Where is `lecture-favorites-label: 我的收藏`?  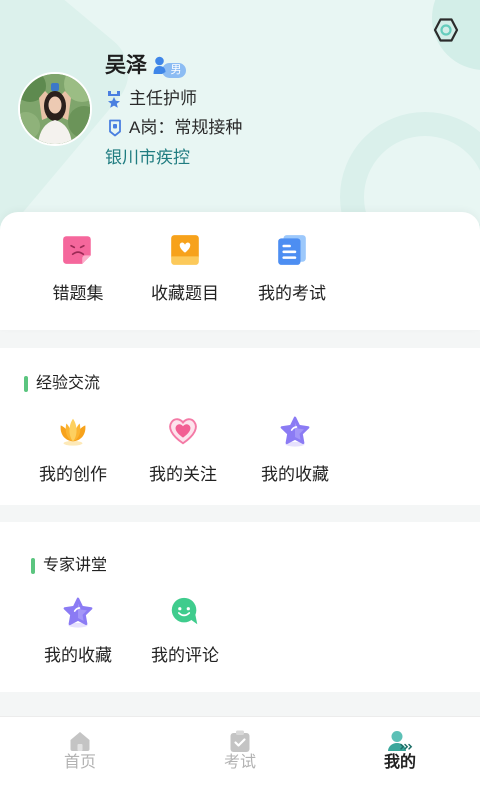
lecture-favorites-label: 我的收藏 is located at coordinates (78, 655).